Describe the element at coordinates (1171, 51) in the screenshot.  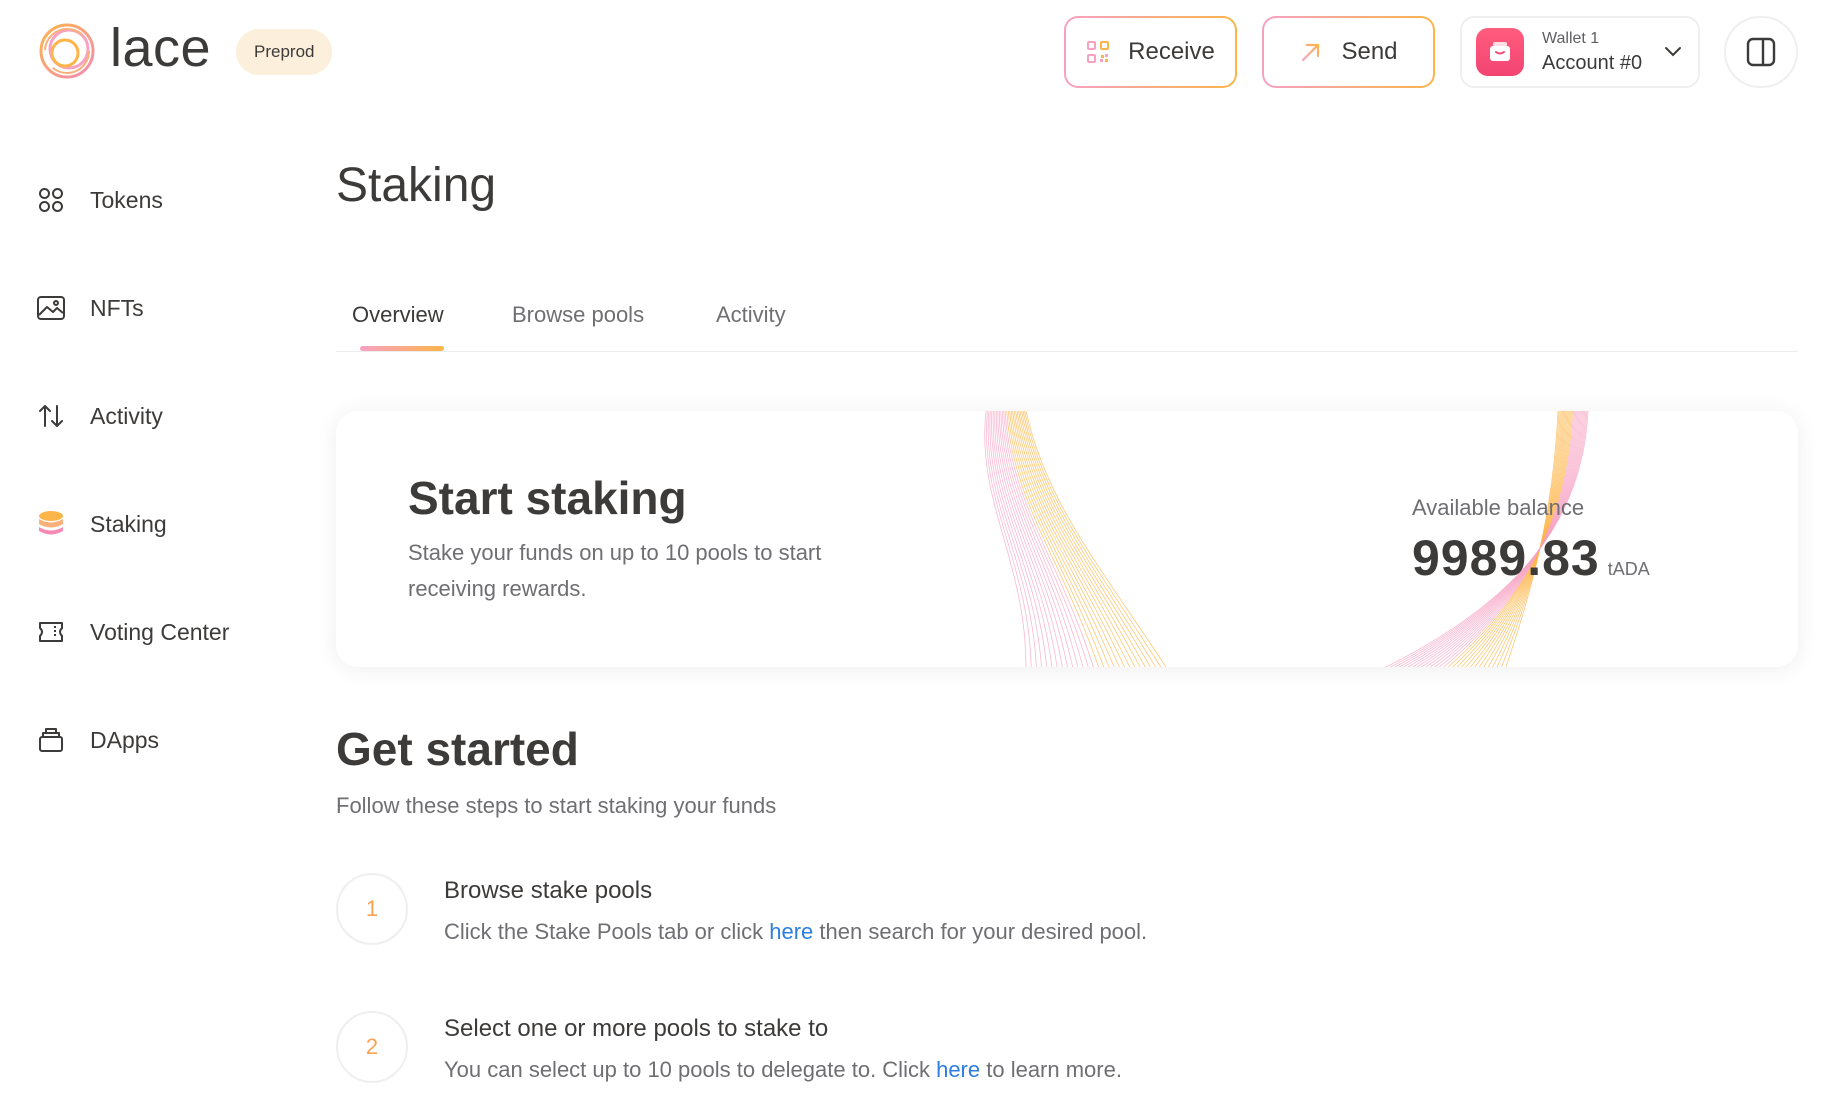
I see `receive-label: Receive` at that location.